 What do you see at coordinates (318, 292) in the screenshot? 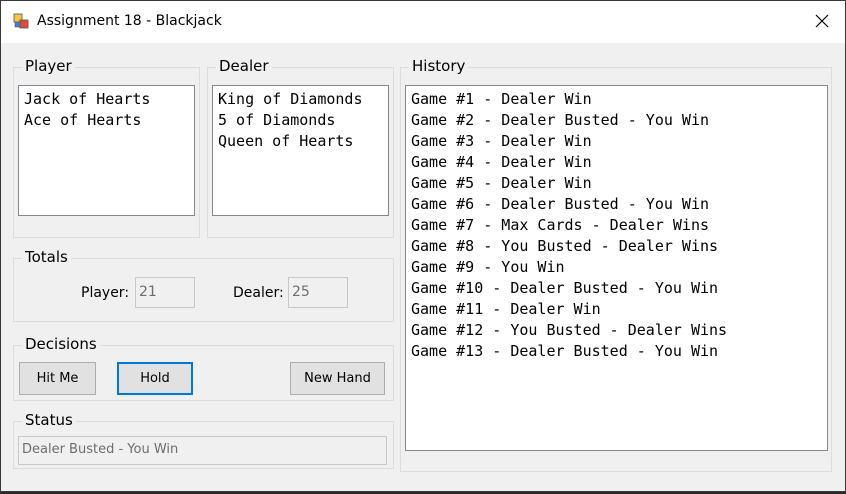
I see `dealer-total-field: 25` at bounding box center [318, 292].